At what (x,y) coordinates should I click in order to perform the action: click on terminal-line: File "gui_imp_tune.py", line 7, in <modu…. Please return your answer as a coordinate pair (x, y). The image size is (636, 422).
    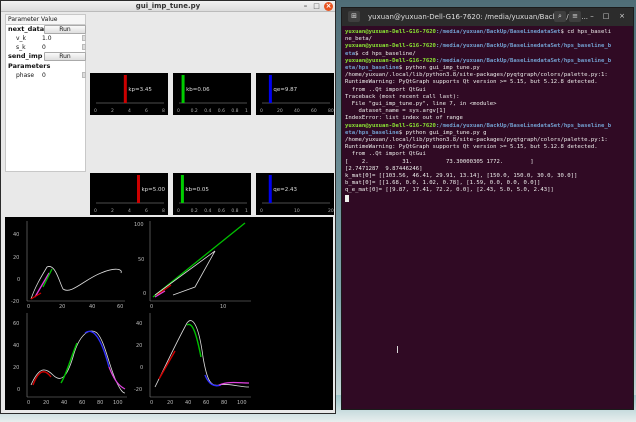
    Looking at the image, I should click on (421, 104).